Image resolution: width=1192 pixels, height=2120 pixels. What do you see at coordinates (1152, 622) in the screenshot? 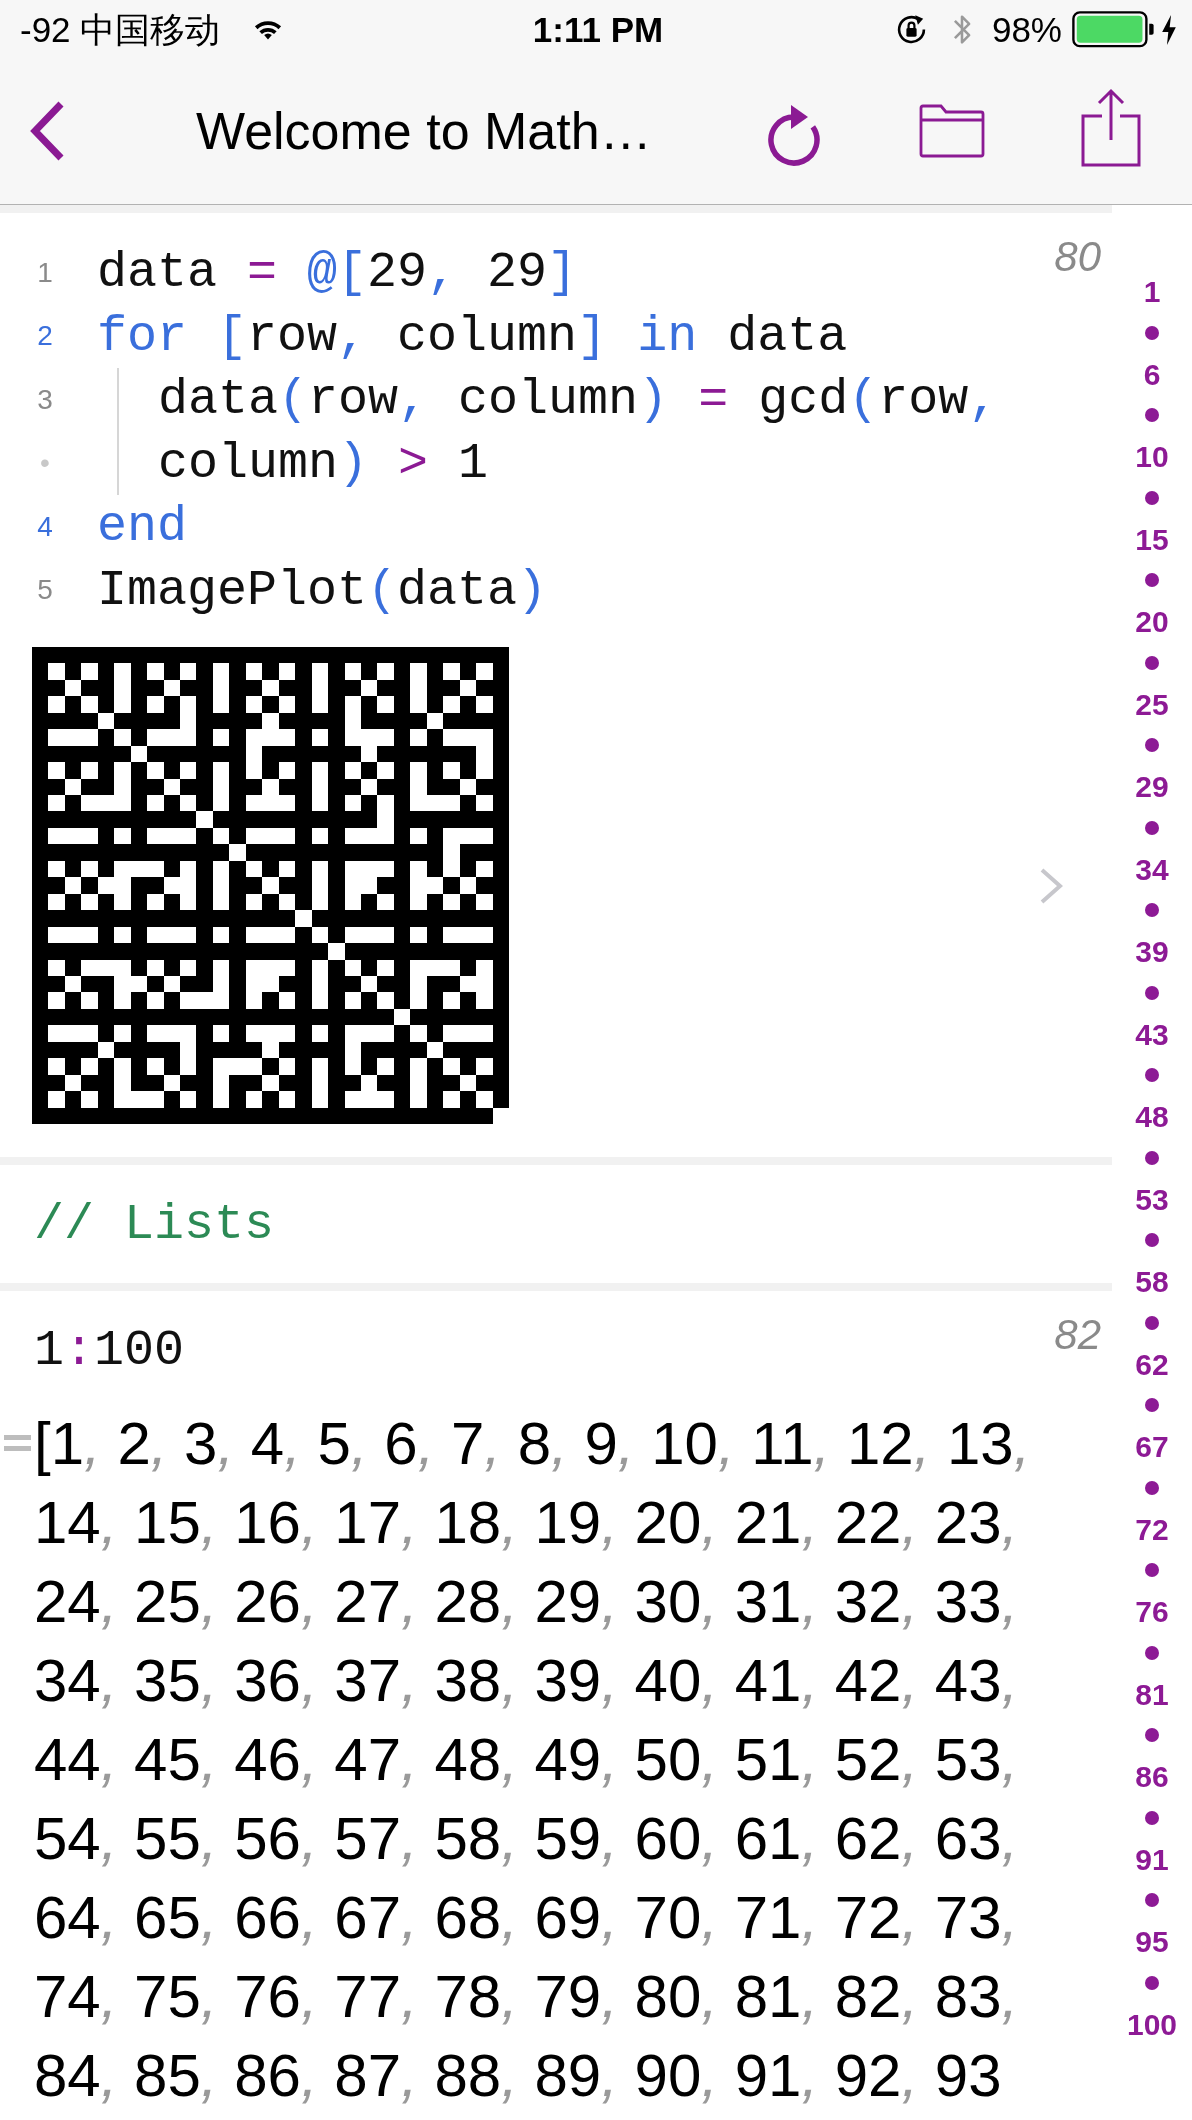
I see `index-label: 20` at bounding box center [1152, 622].